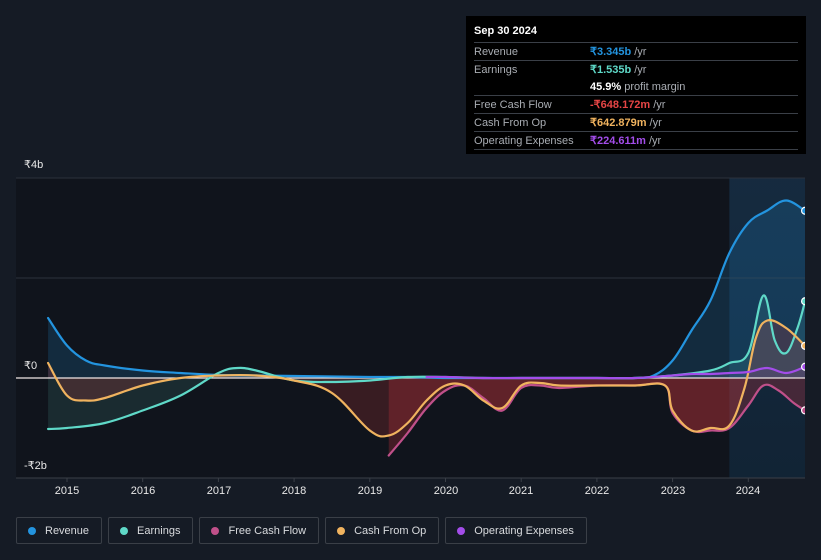 The height and width of the screenshot is (560, 821). I want to click on x-tick-label: 2021, so click(521, 491).